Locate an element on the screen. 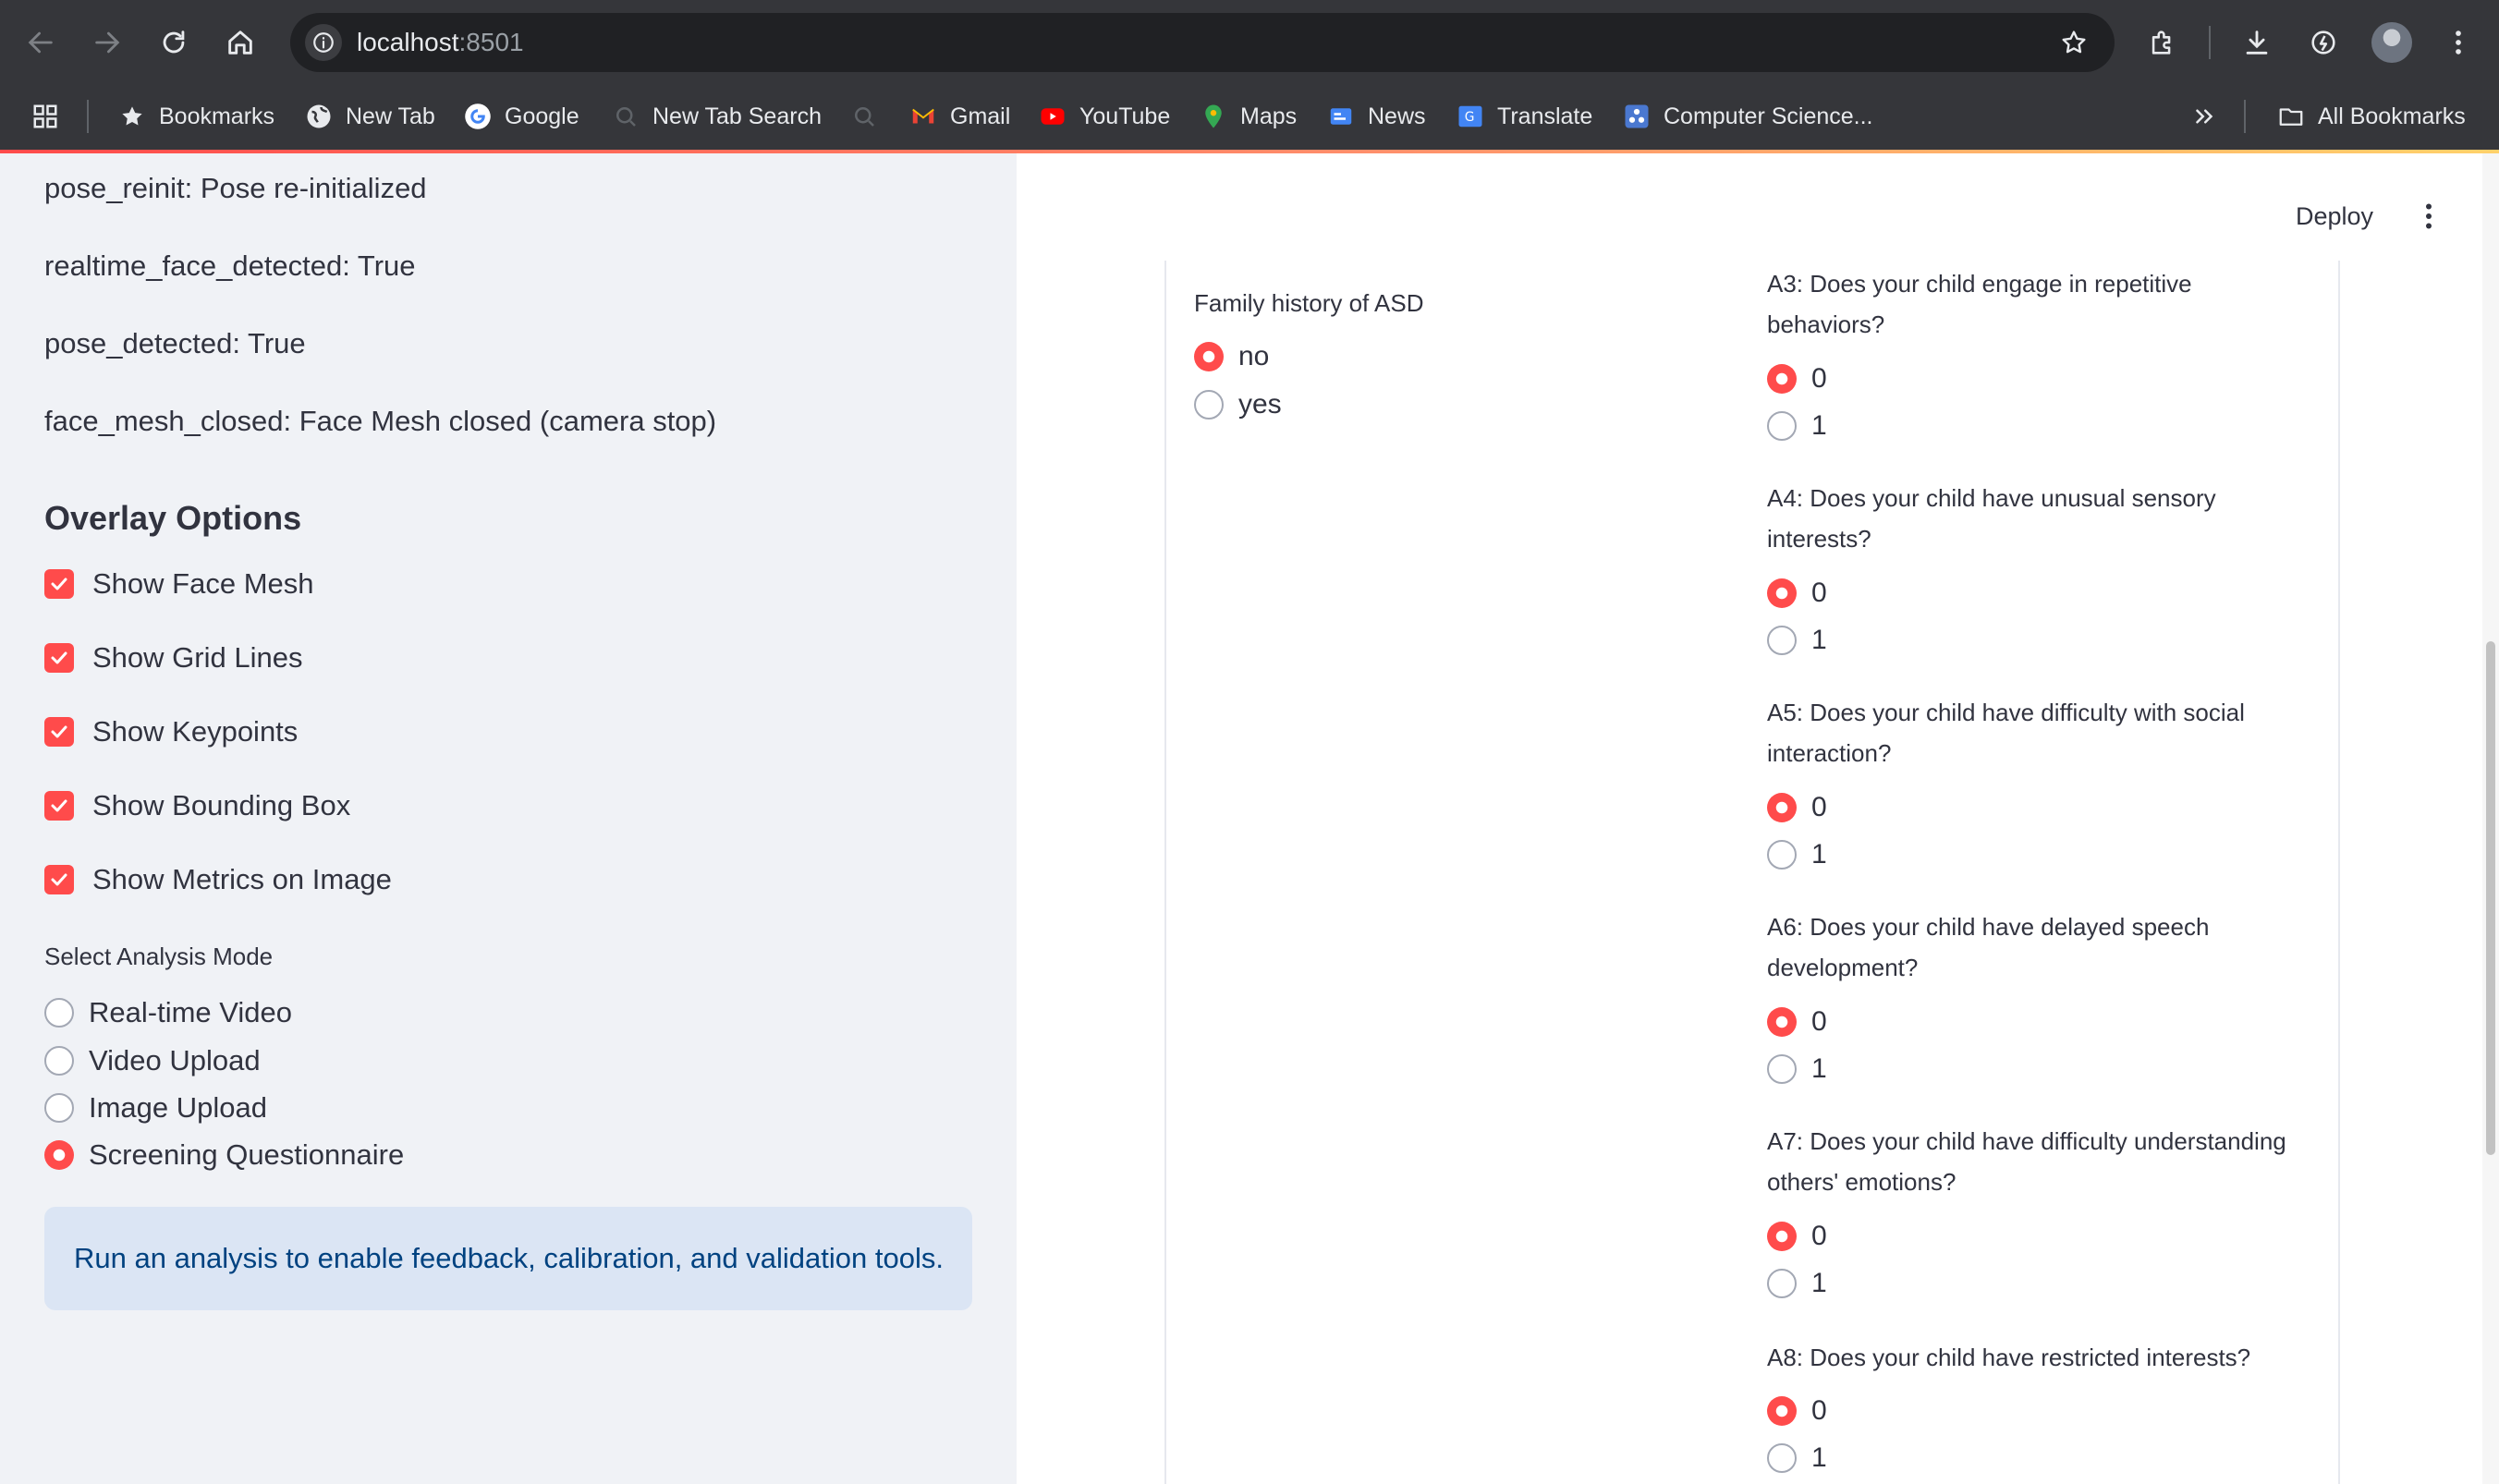  checkbox-show-face-mesh: Show Face Mesh is located at coordinates (179, 584).